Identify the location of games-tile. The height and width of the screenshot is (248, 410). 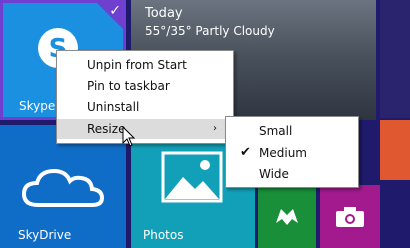
(287, 216).